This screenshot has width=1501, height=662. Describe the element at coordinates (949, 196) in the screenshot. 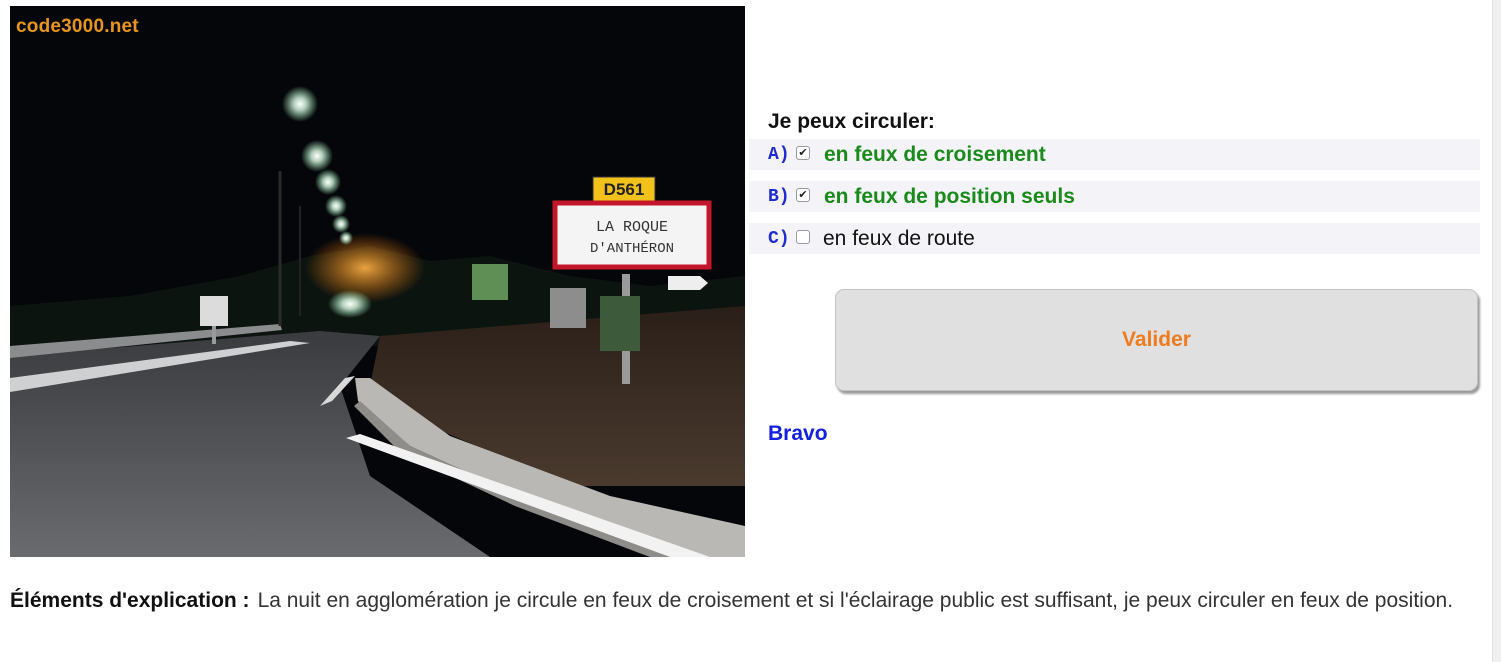

I see `answer-text: en feux de position seuls` at that location.